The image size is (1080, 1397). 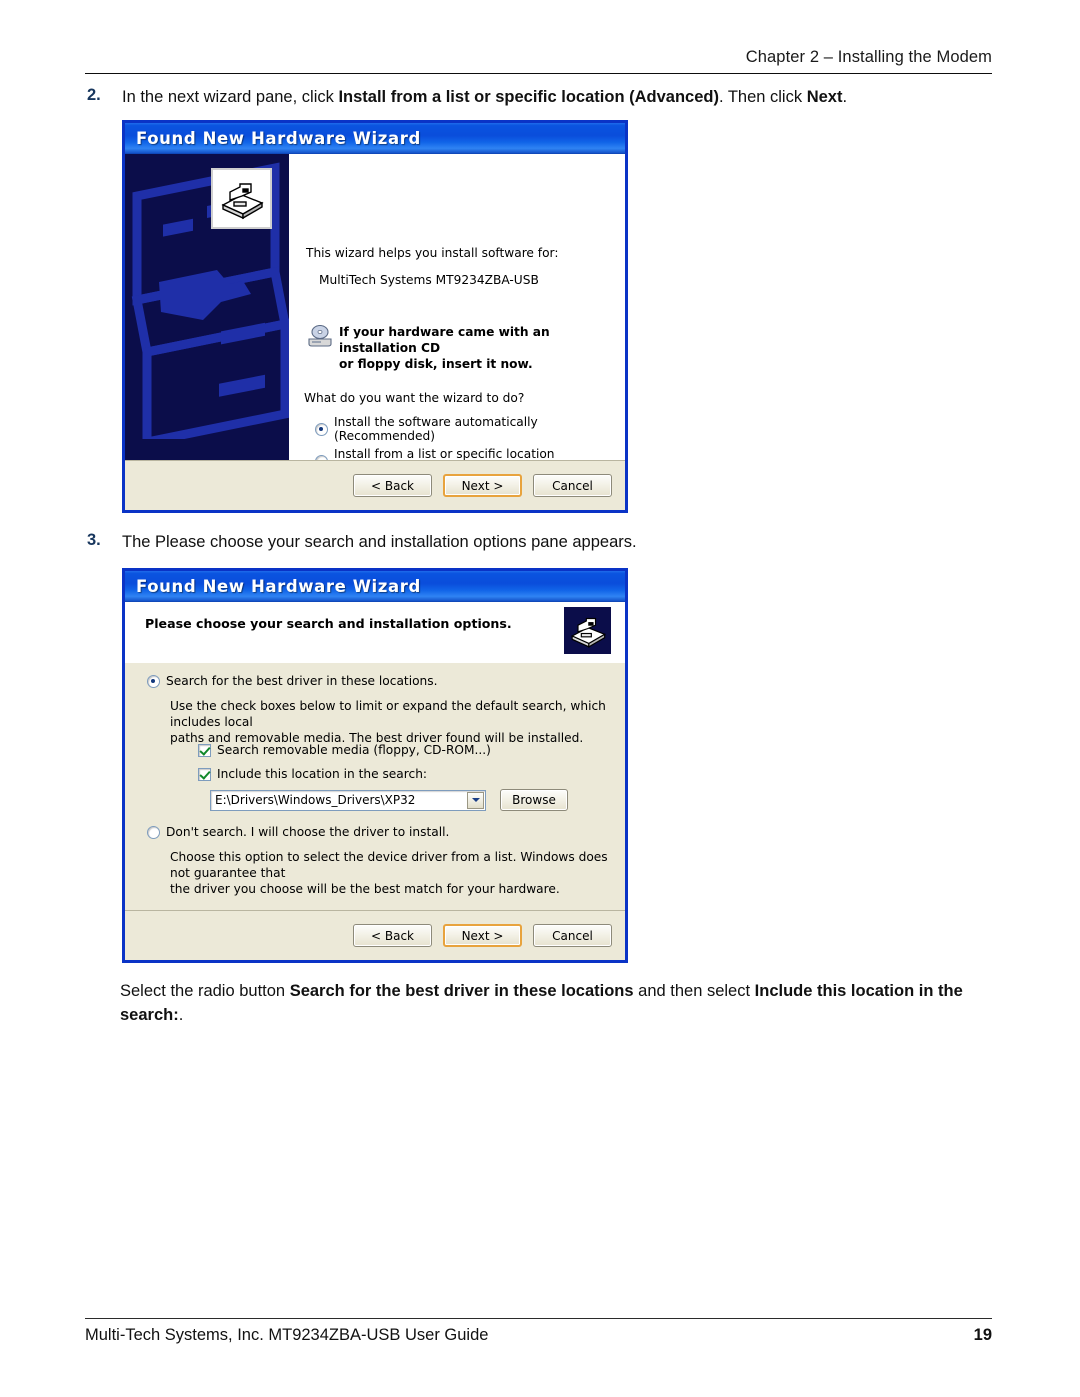 I want to click on dialog2-cancel-button: Cancel, so click(x=572, y=935).